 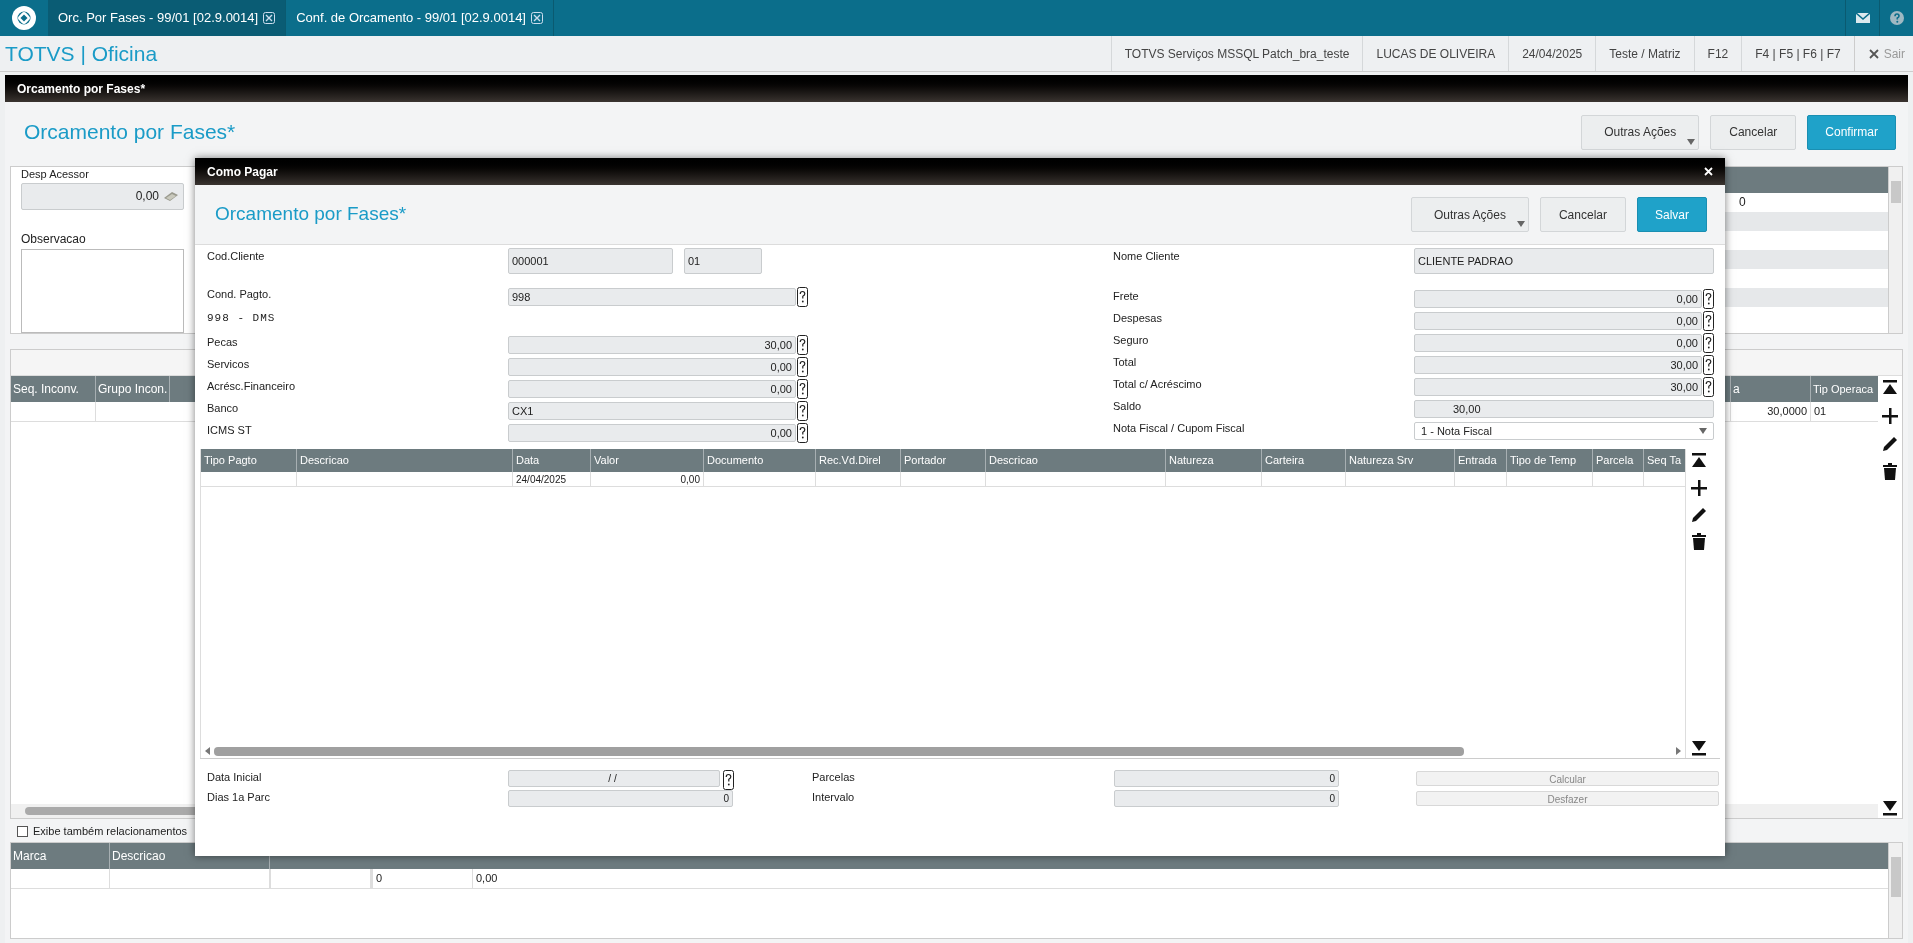 I want to click on input-field: 000001, so click(x=590, y=261).